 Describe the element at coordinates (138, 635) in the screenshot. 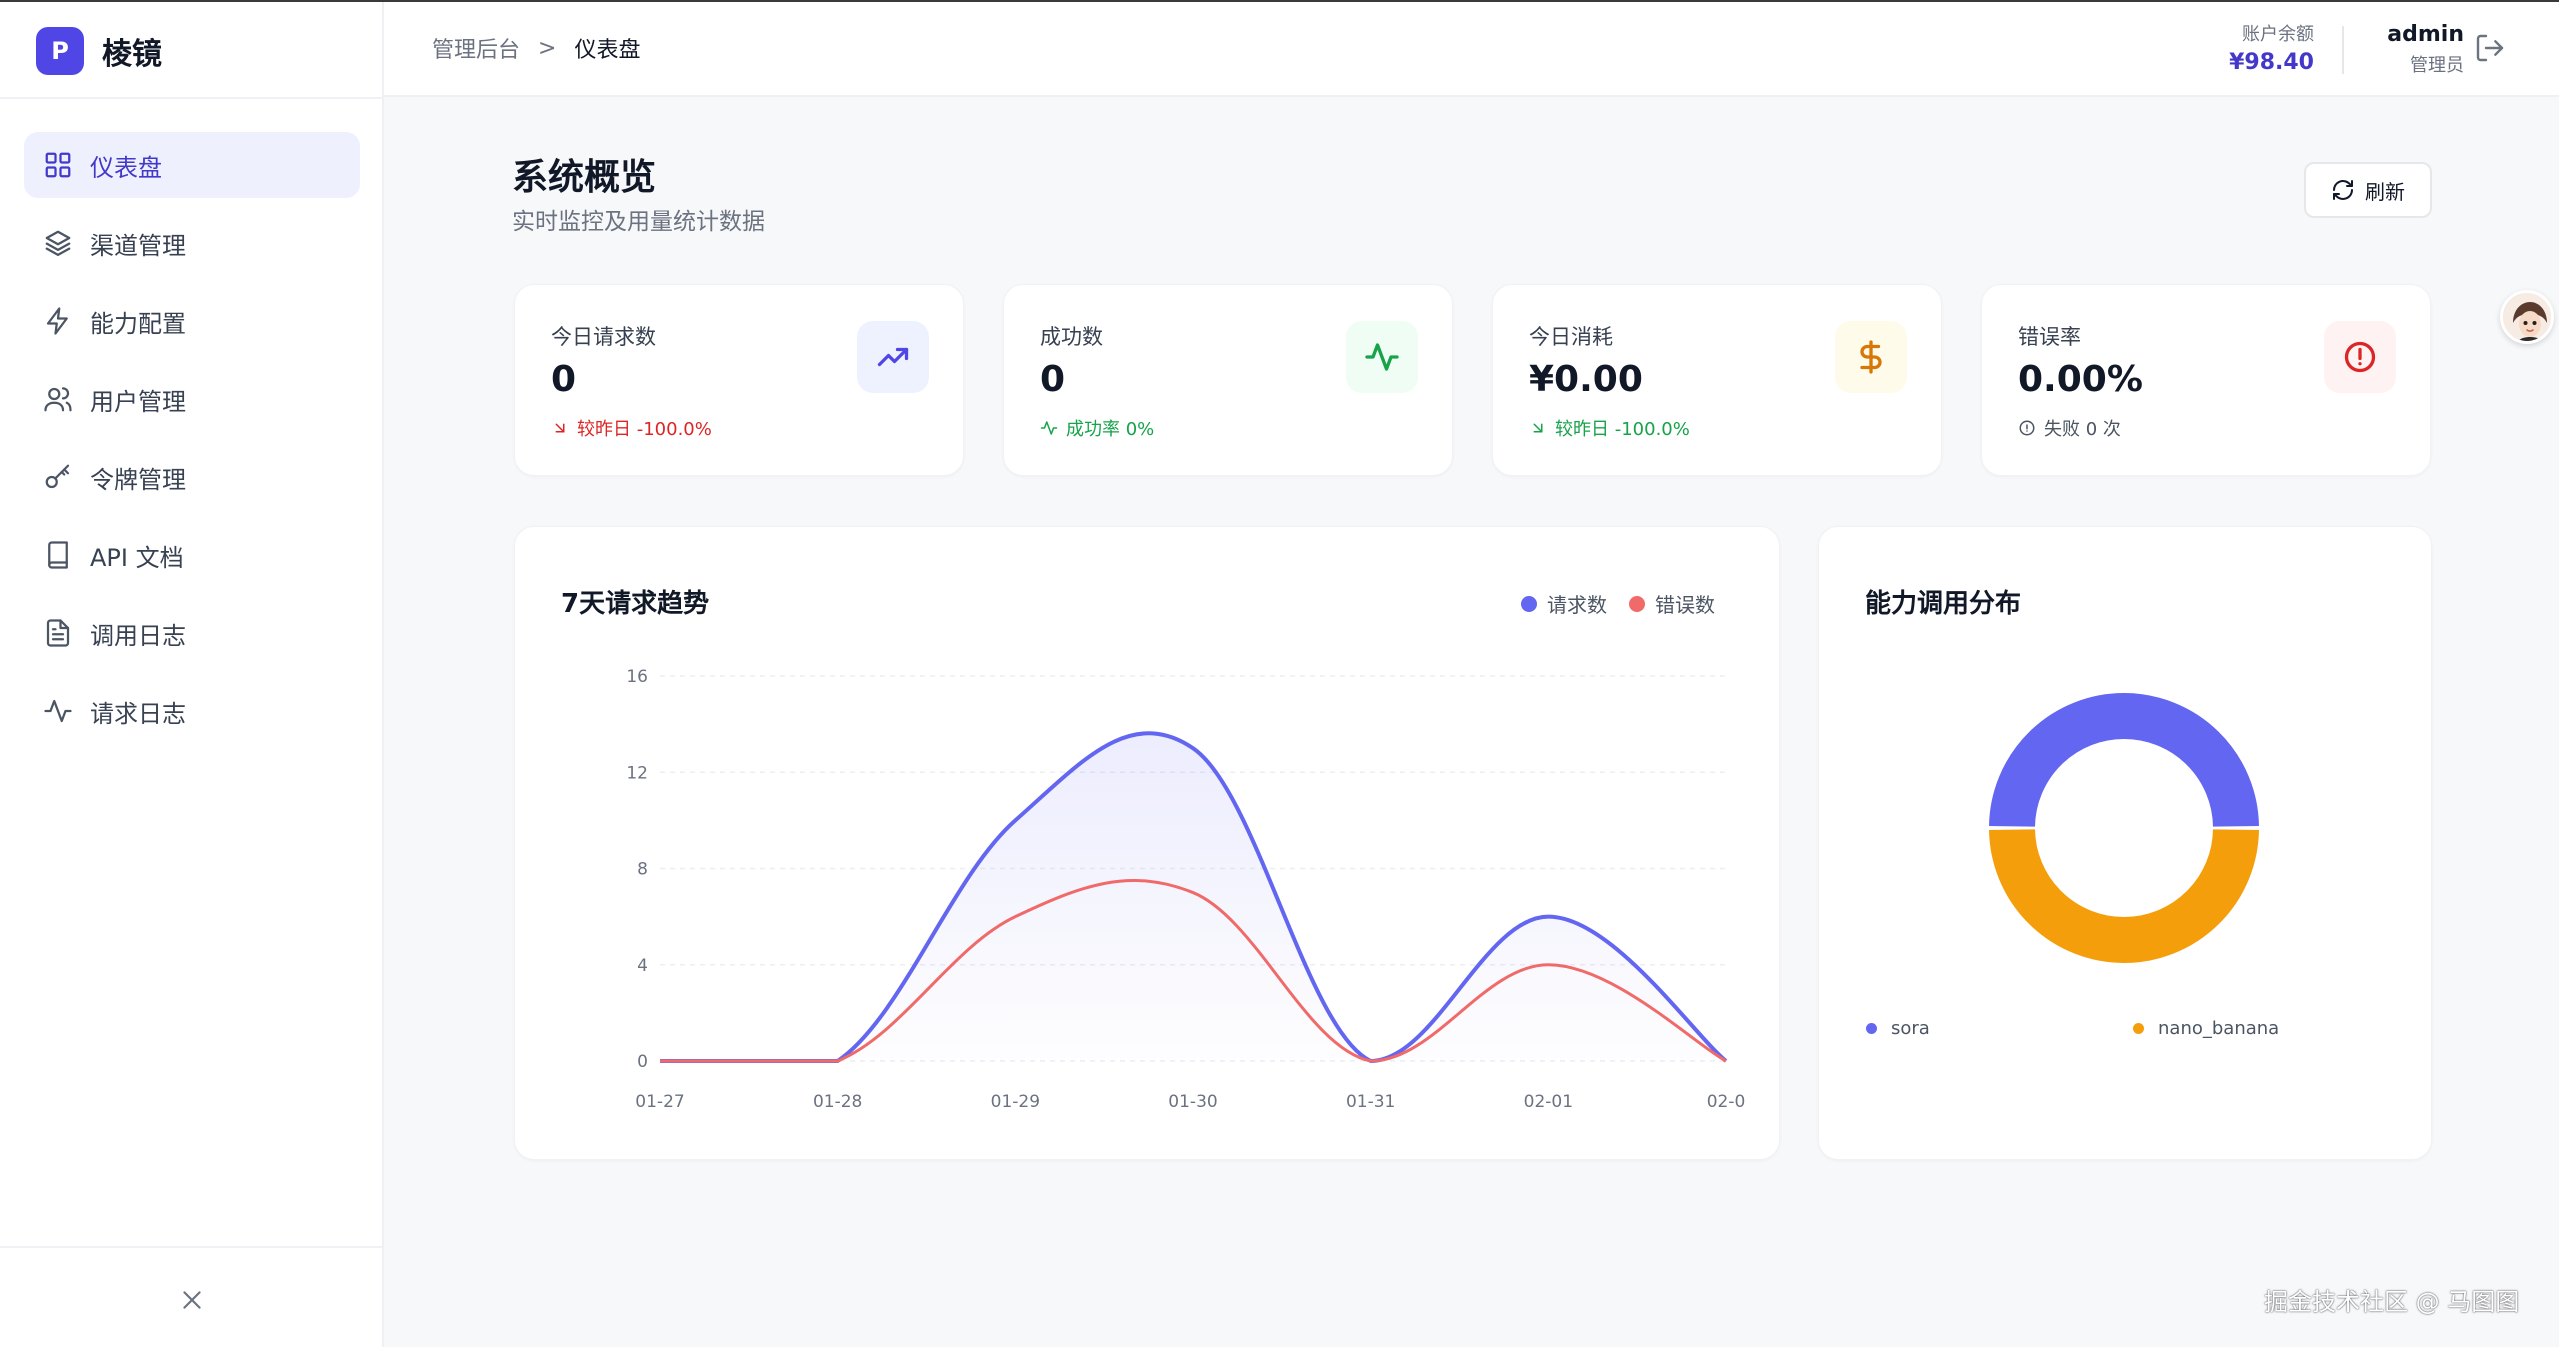

I see `sidebar-item-label: 调用日志` at that location.